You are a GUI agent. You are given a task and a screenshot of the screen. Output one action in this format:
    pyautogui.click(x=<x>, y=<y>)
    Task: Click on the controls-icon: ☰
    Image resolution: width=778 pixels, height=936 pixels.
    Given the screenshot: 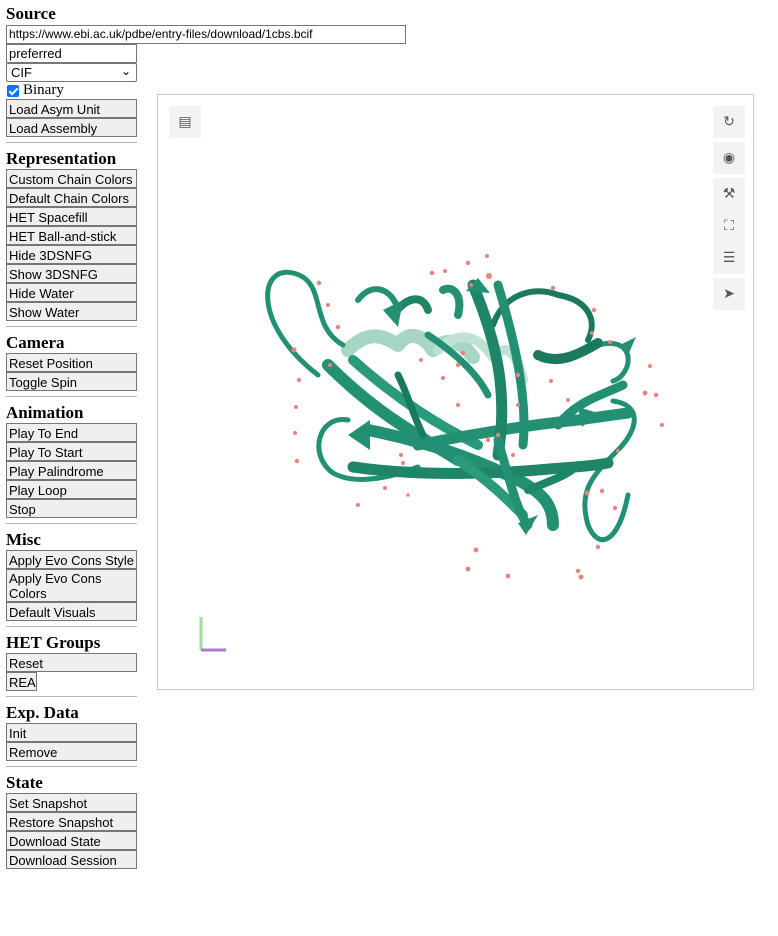 What is the action you would take?
    pyautogui.click(x=729, y=258)
    